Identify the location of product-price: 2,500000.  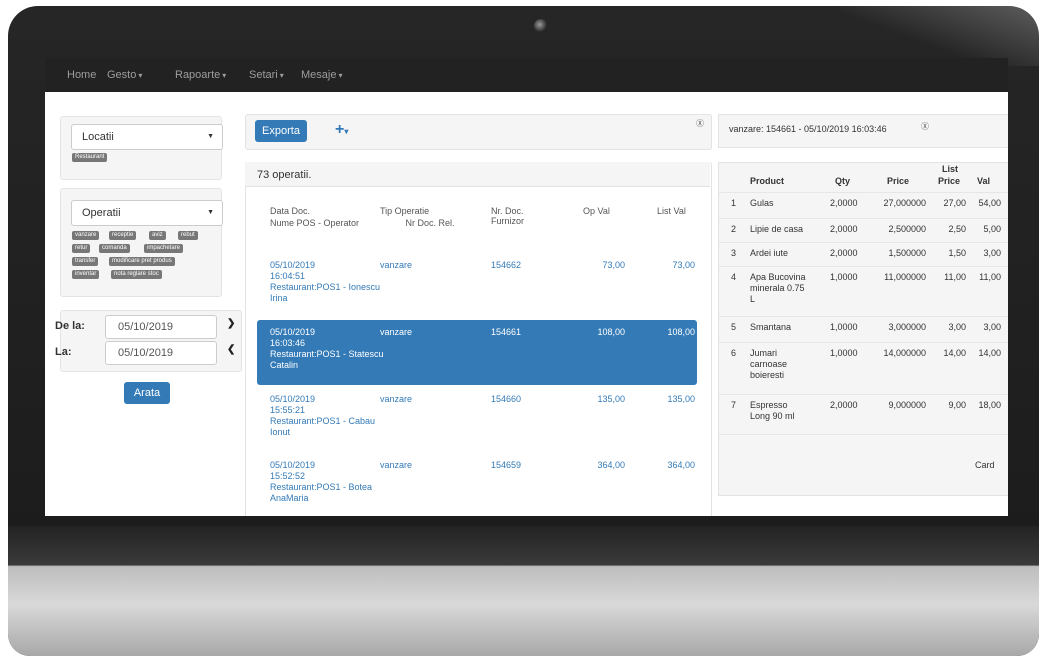
(907, 229).